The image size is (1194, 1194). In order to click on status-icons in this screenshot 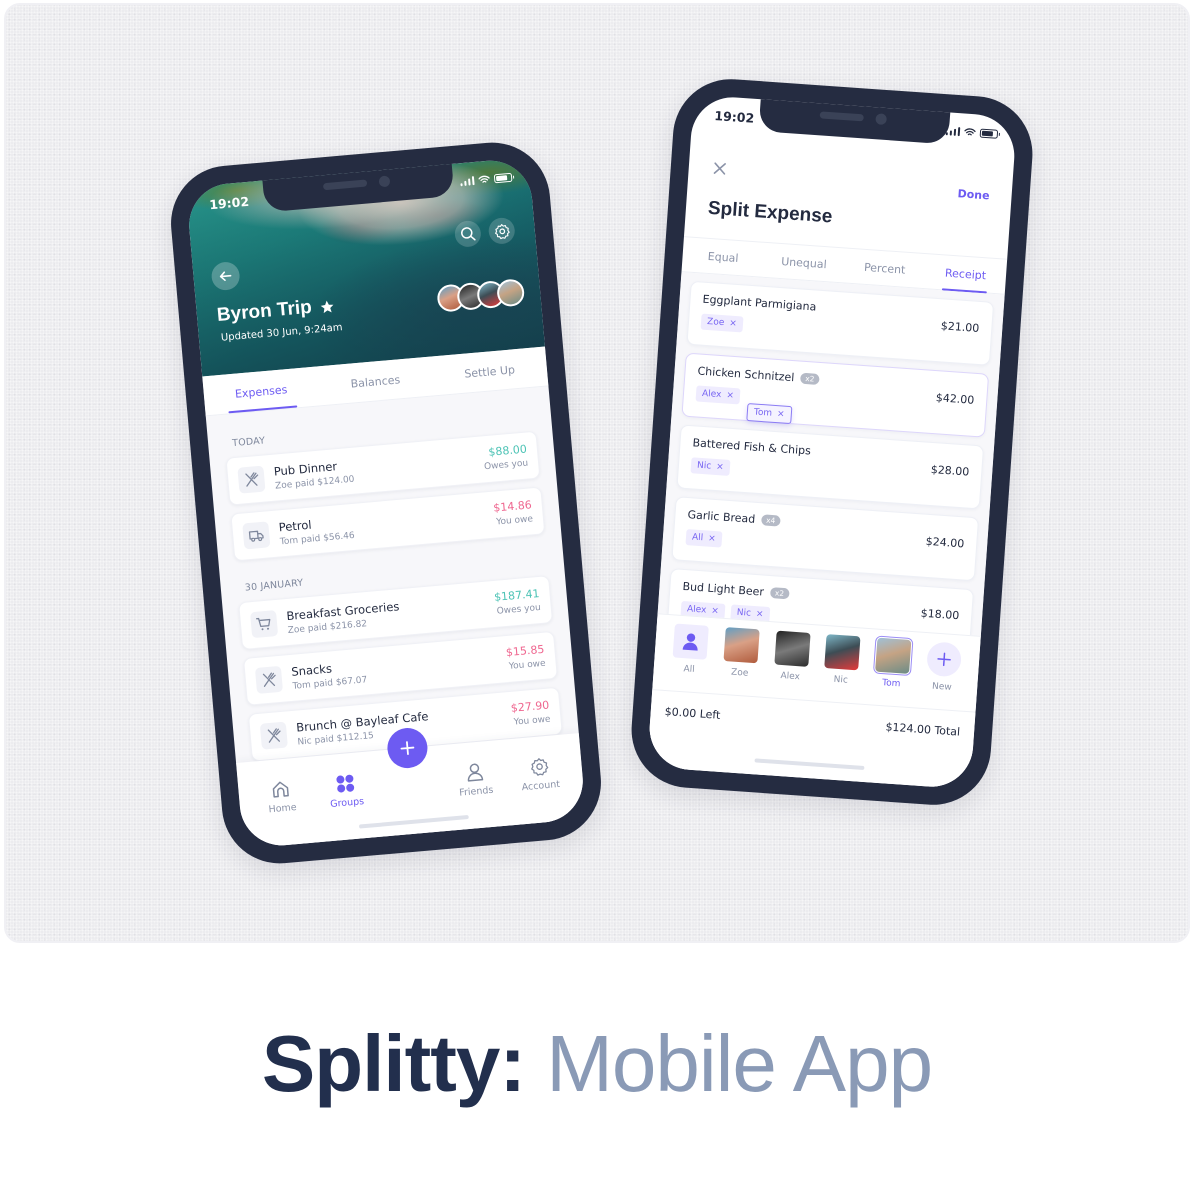, I will do `click(972, 132)`.